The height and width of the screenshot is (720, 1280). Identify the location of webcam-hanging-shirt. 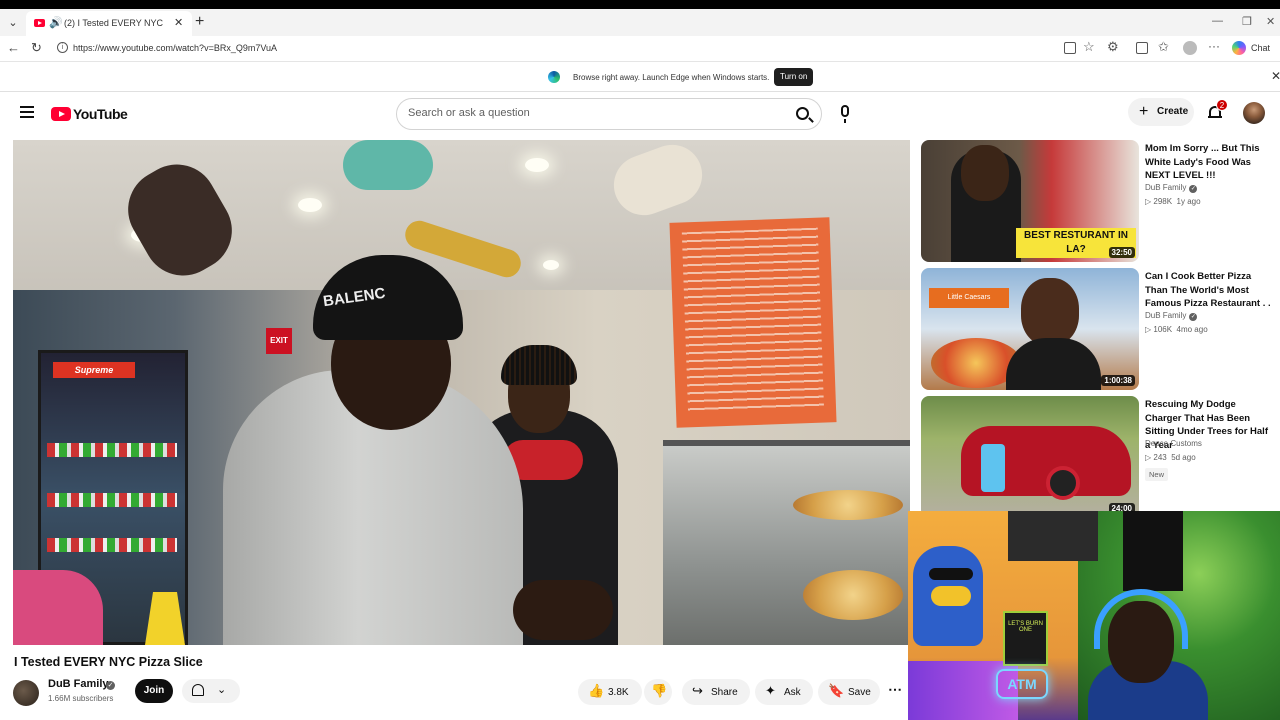
(1153, 551).